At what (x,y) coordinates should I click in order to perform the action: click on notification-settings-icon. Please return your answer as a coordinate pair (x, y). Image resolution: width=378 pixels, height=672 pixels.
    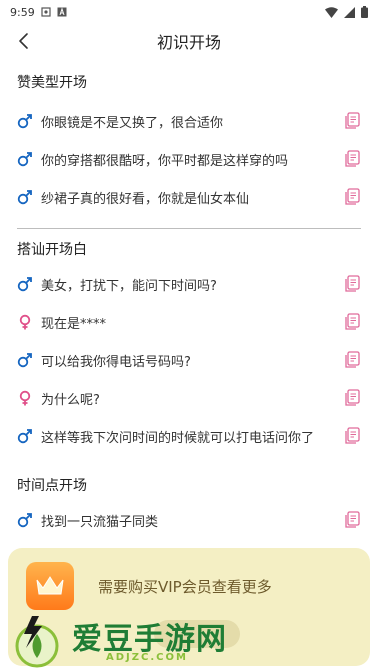
    Looking at the image, I should click on (46, 12).